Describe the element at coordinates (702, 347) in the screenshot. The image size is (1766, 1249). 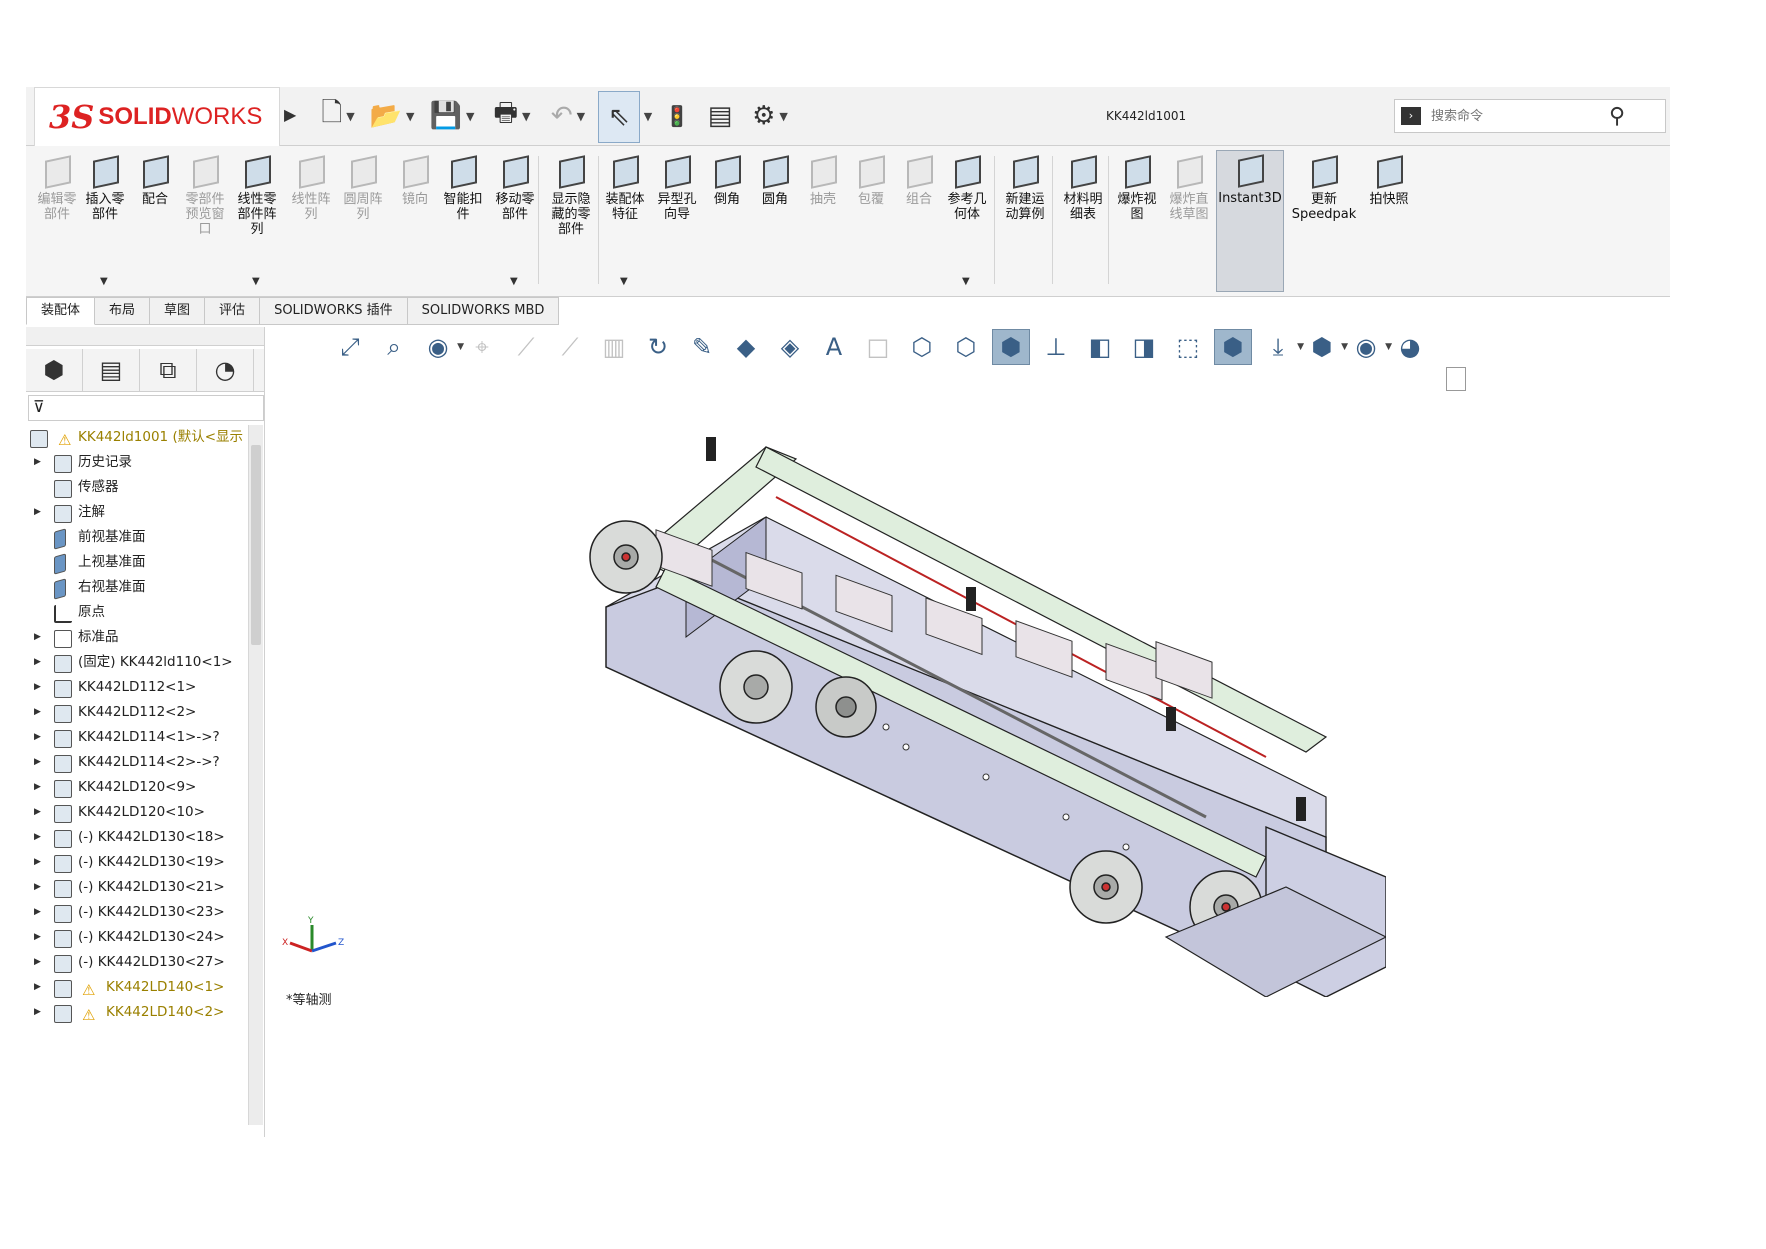
I see `sketch-icon: ✎` at that location.